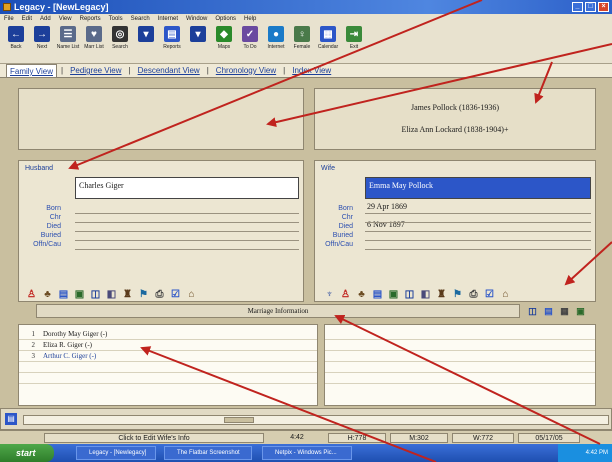  What do you see at coordinates (187, 188) in the screenshot?
I see `husband-name-box: Charles Giger` at bounding box center [187, 188].